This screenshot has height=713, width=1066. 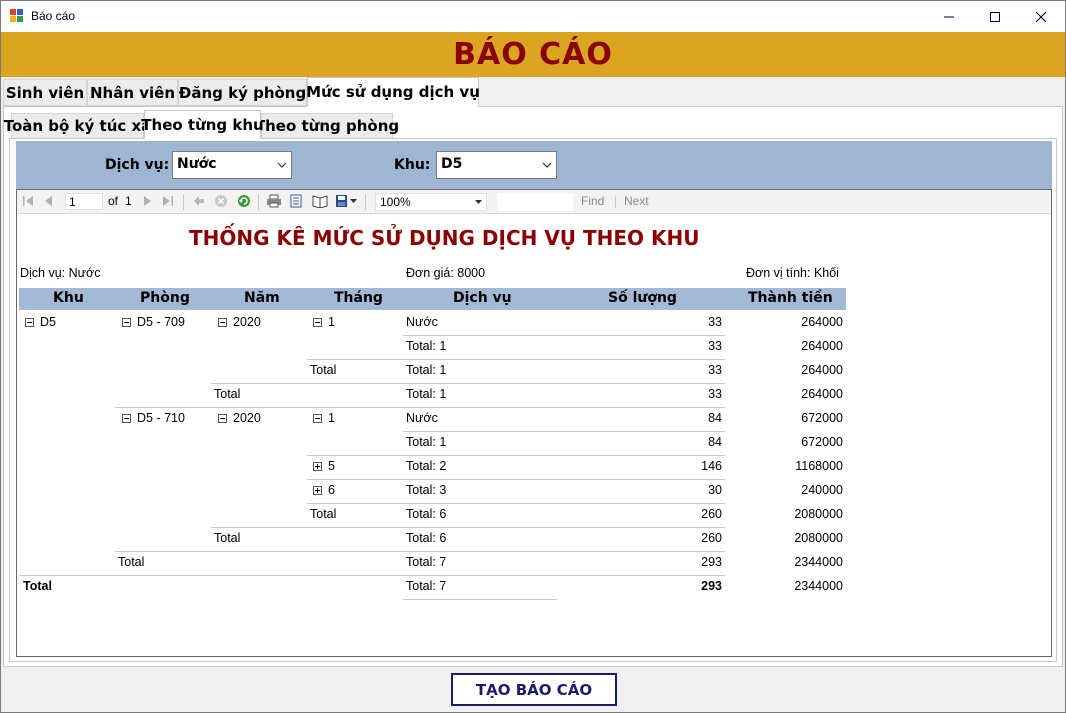 What do you see at coordinates (496, 165) in the screenshot?
I see `area-select: D5` at bounding box center [496, 165].